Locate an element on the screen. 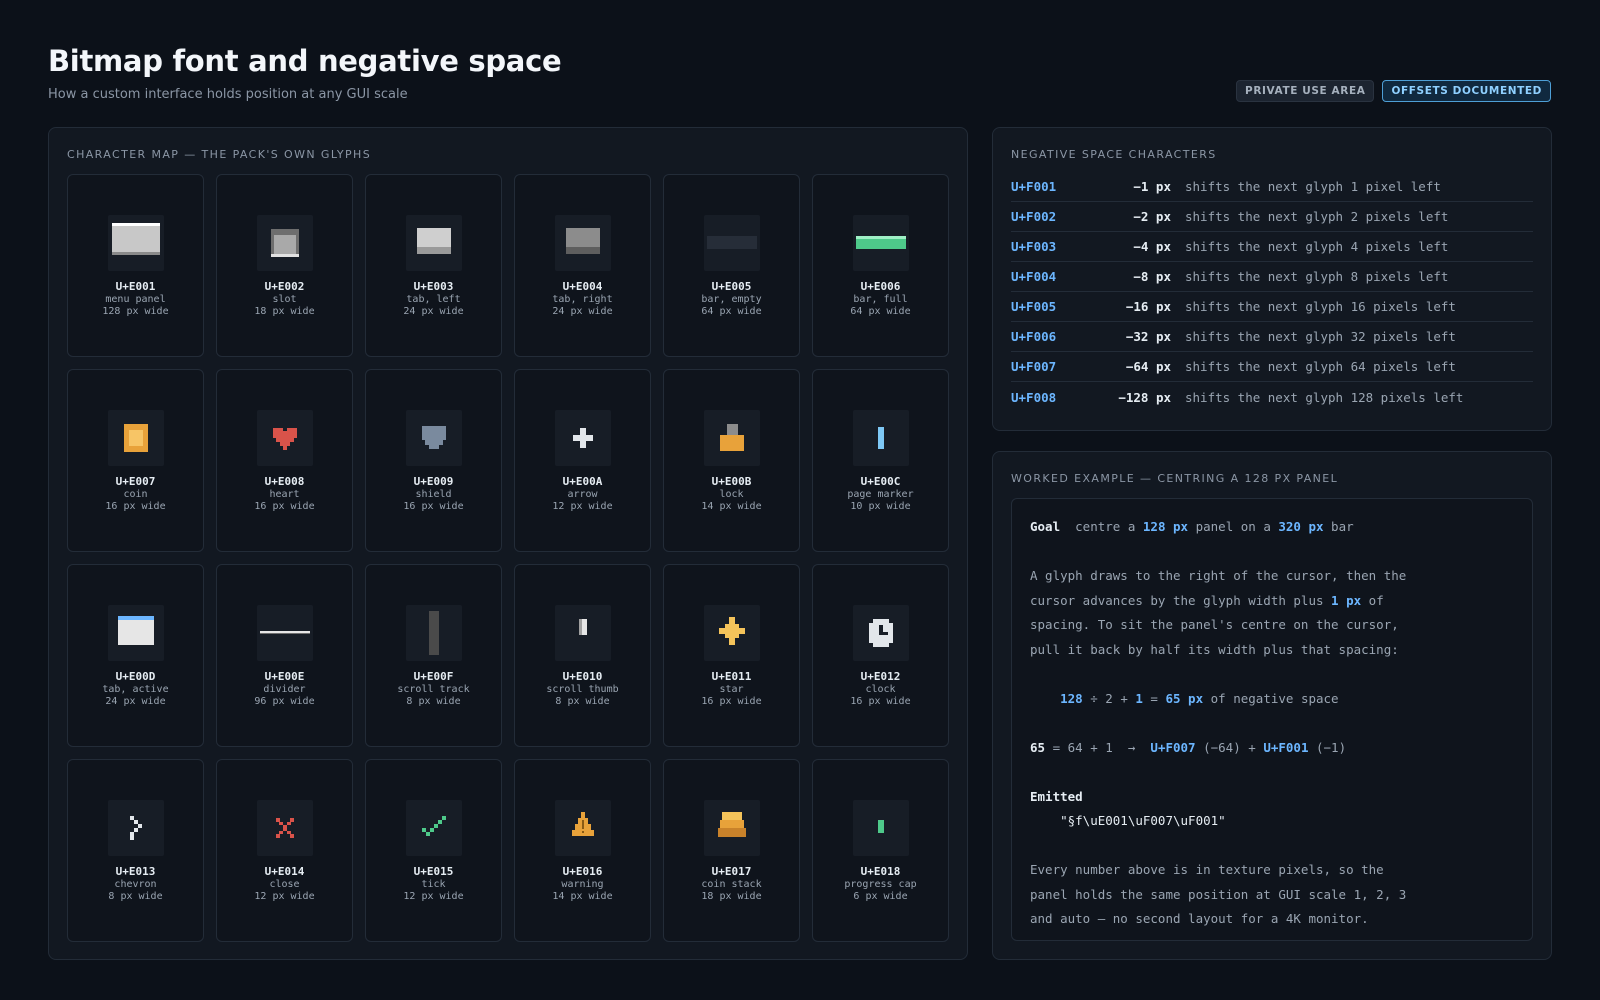 Image resolution: width=1600 pixels, height=1000 pixels. codepoint: U+F003 is located at coordinates (1034, 246).